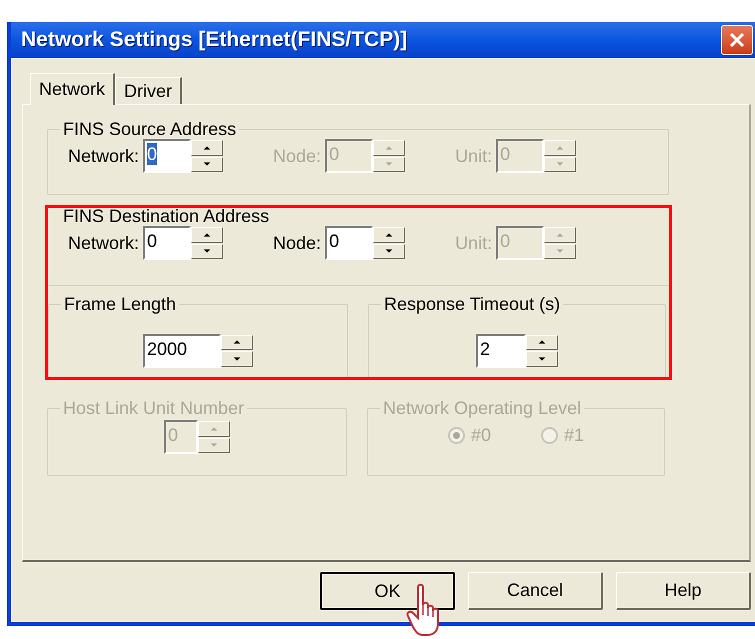 The image size is (755, 639). What do you see at coordinates (73, 89) in the screenshot?
I see `tab: Network` at bounding box center [73, 89].